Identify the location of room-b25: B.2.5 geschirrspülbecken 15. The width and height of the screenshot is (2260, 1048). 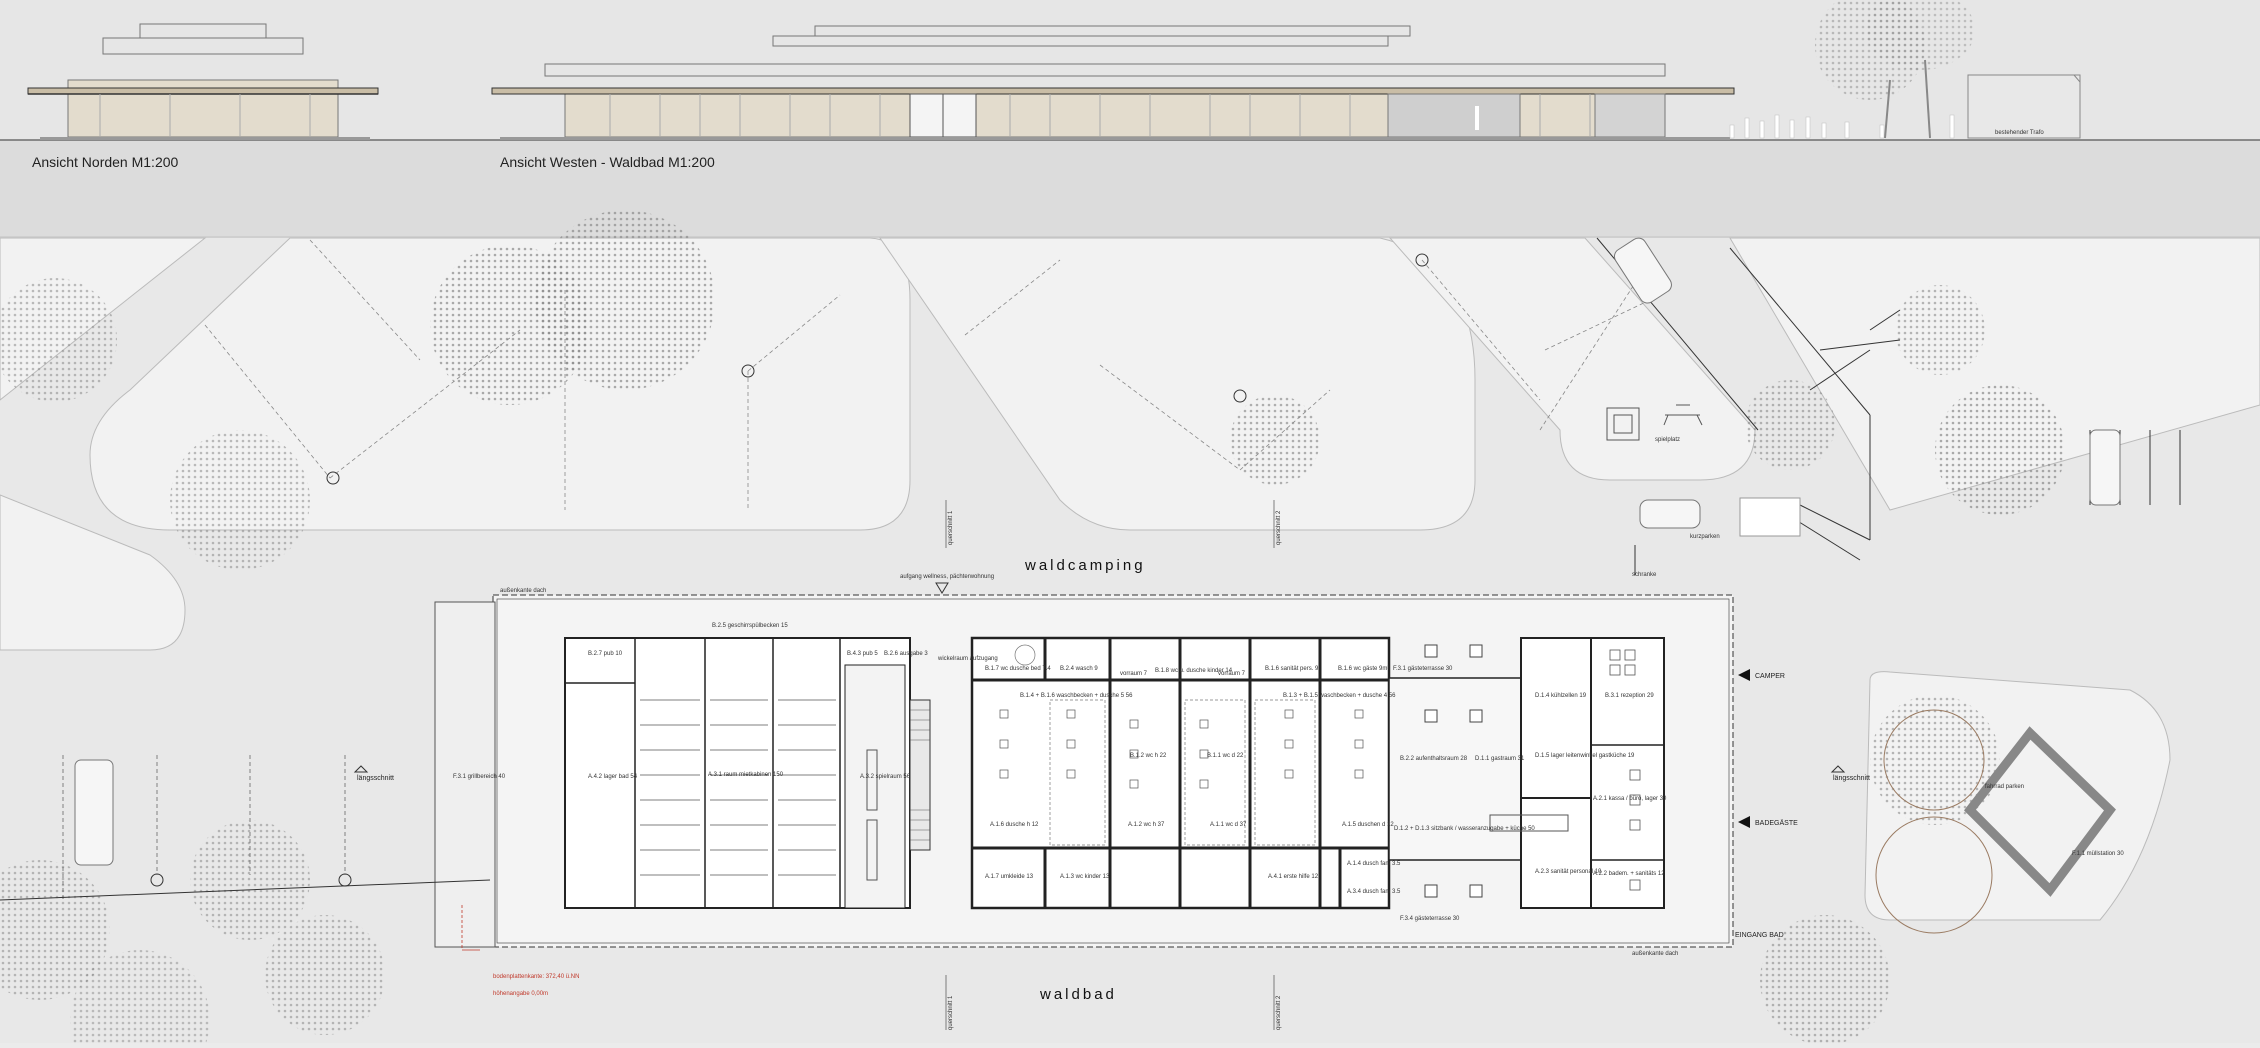
(750, 626).